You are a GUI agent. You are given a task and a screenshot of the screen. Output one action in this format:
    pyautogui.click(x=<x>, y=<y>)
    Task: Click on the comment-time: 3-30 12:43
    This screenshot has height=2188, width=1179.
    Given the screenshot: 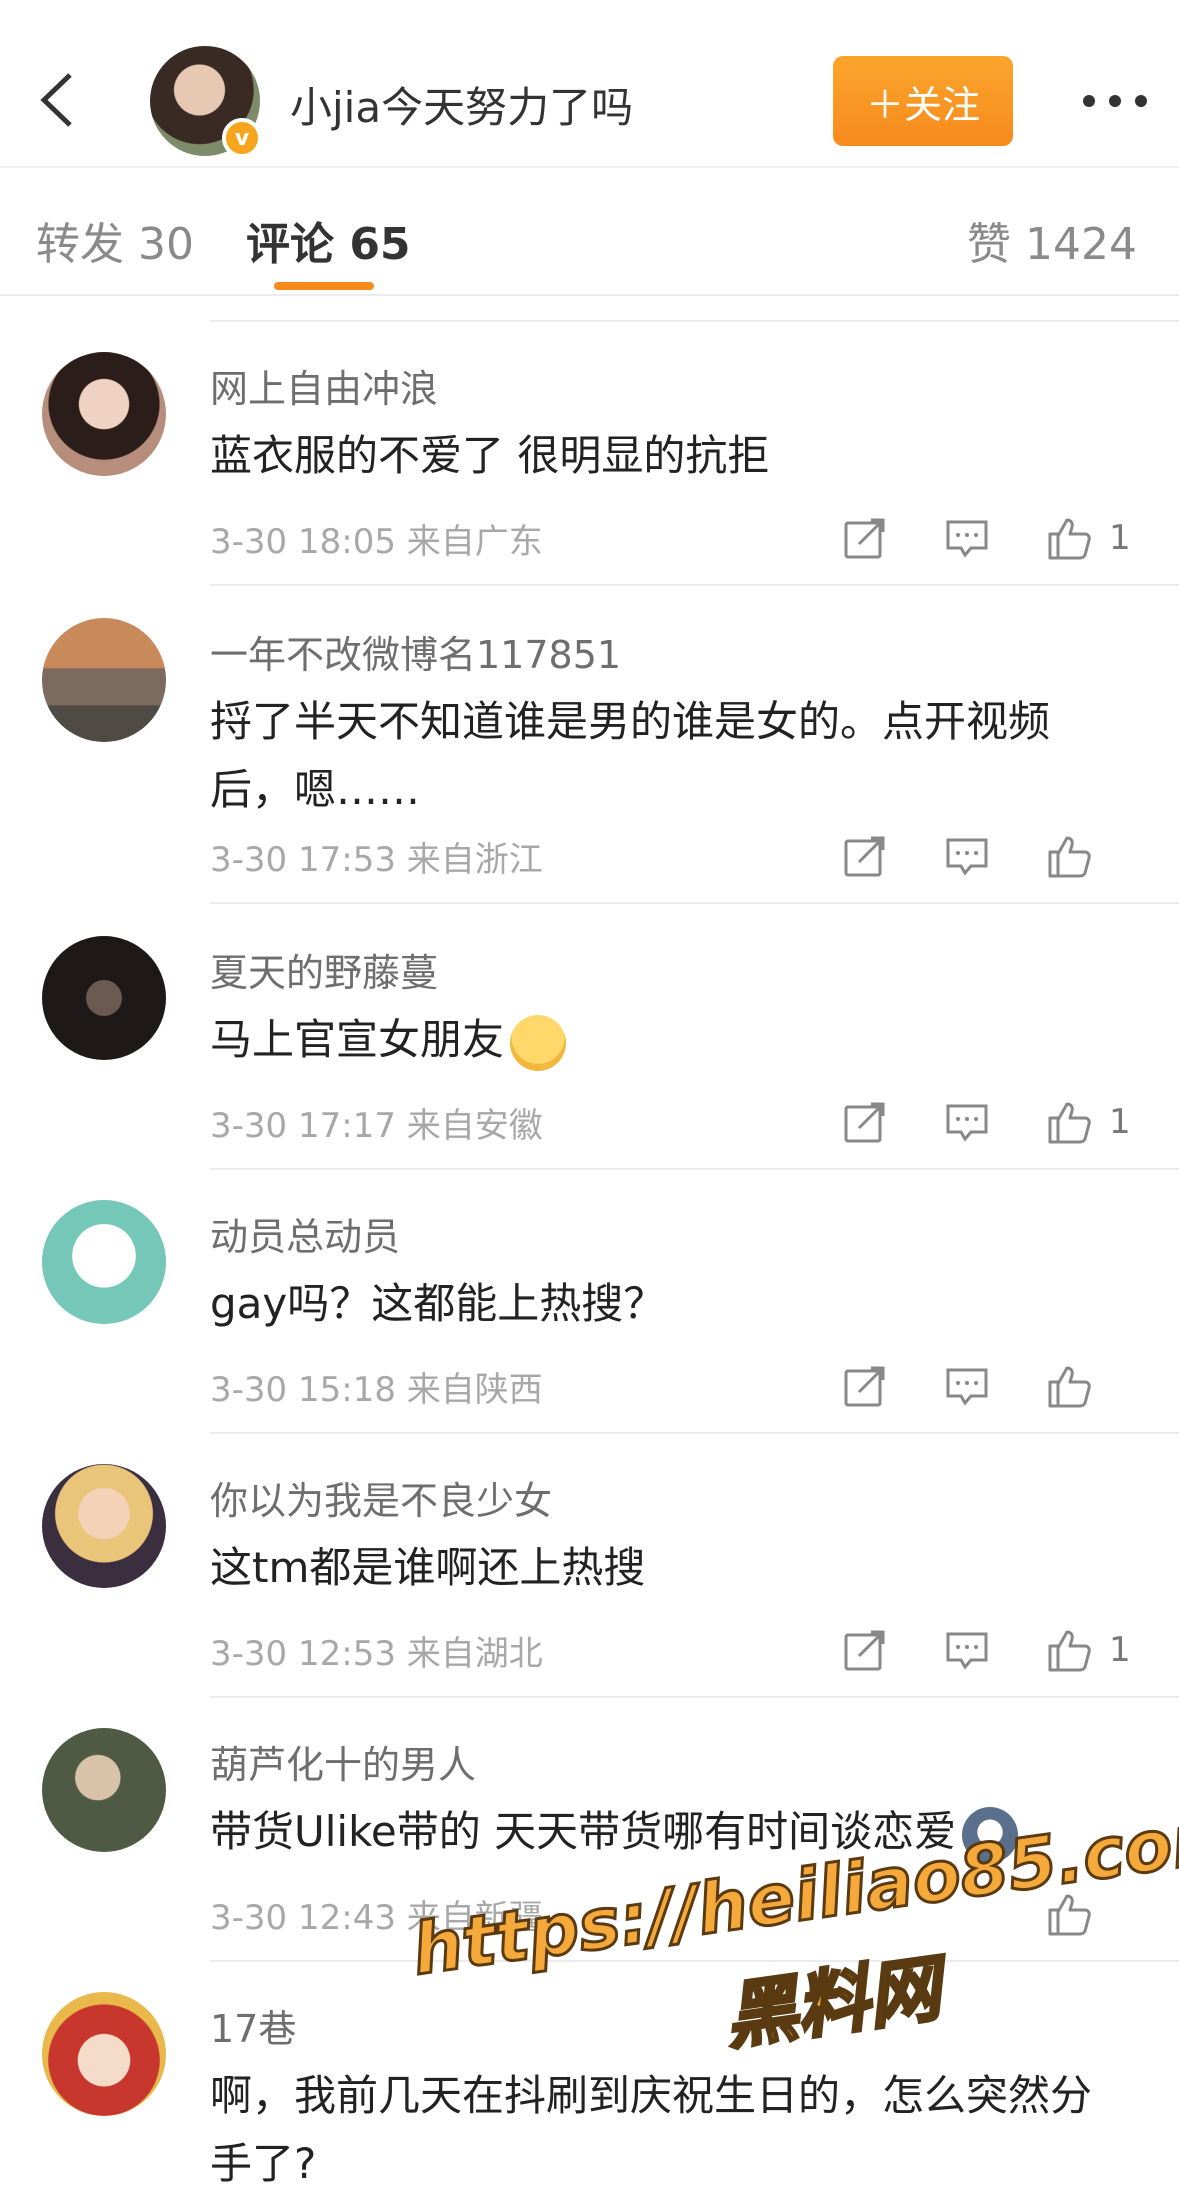 What is the action you would take?
    pyautogui.click(x=303, y=1918)
    